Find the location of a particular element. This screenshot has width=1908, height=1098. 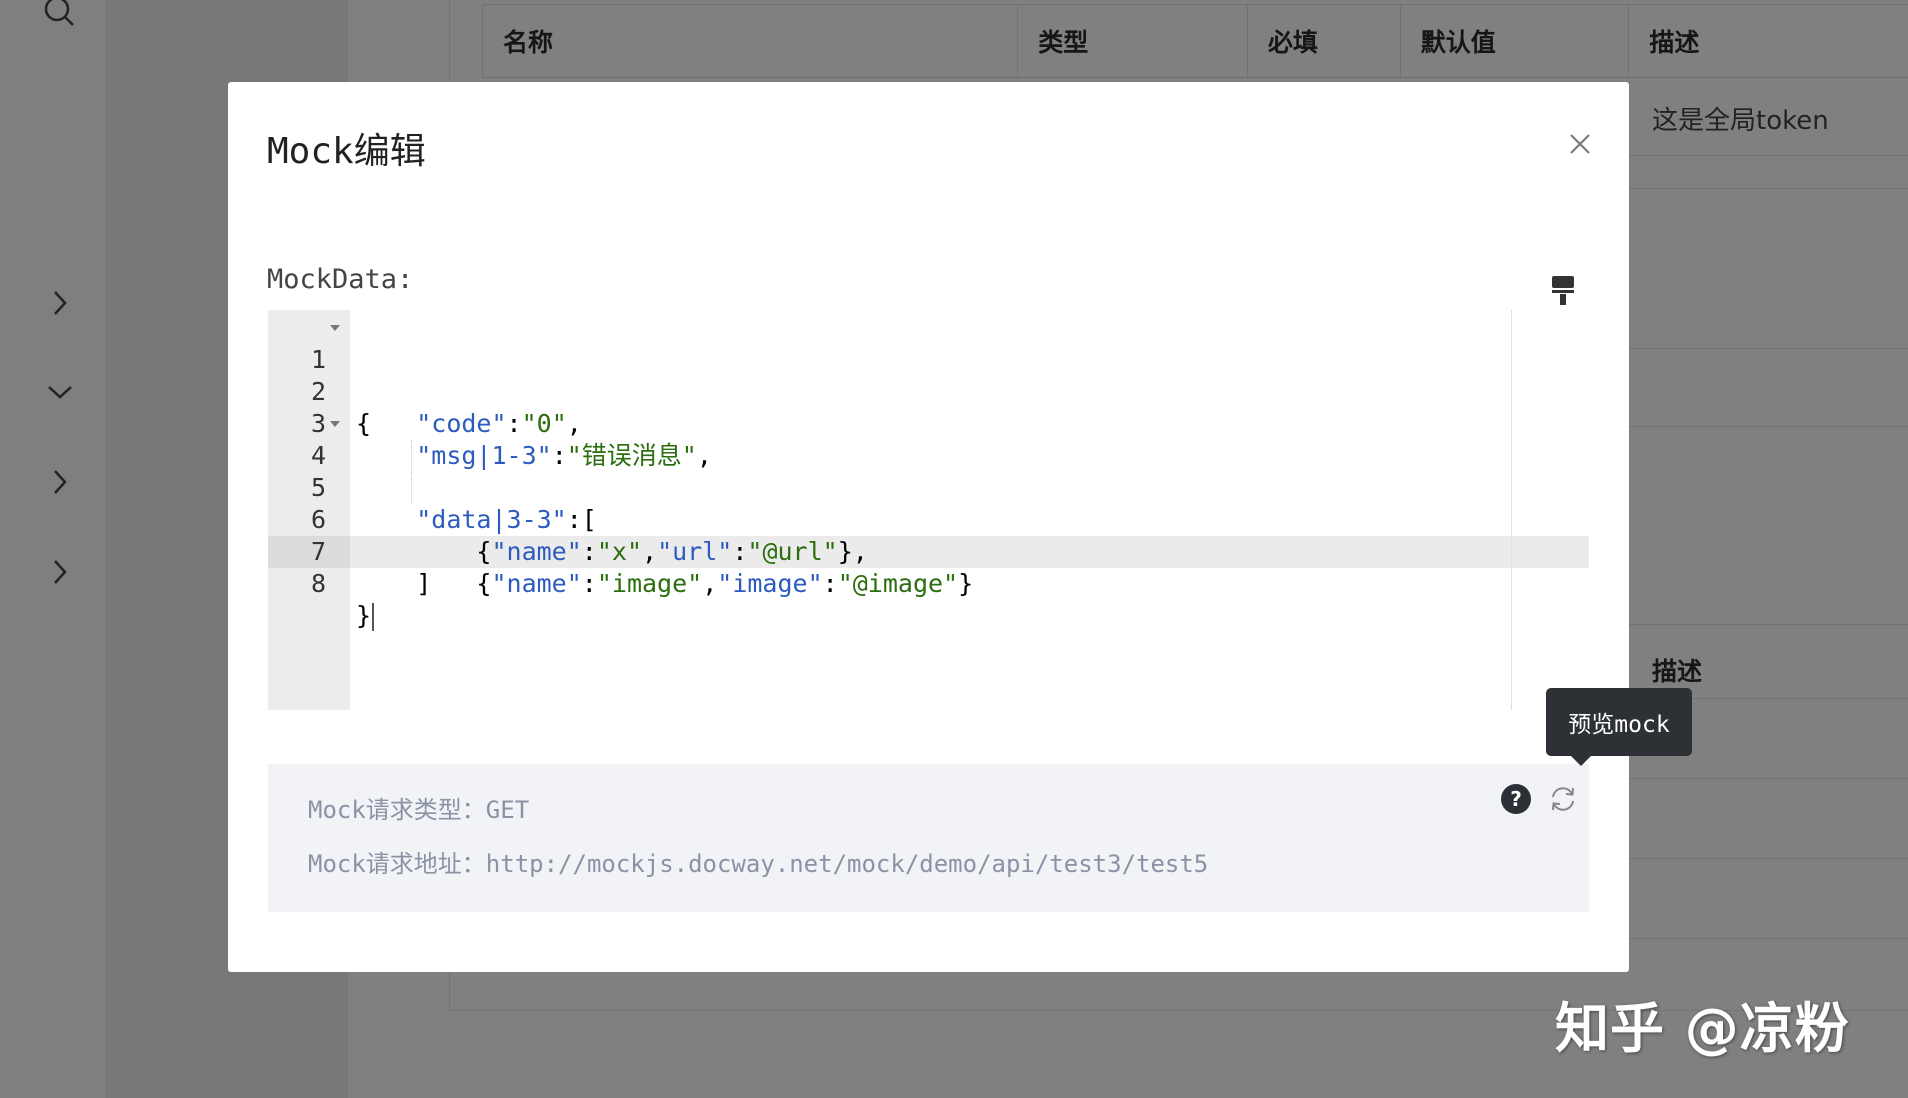

search-icon is located at coordinates (60, 16).